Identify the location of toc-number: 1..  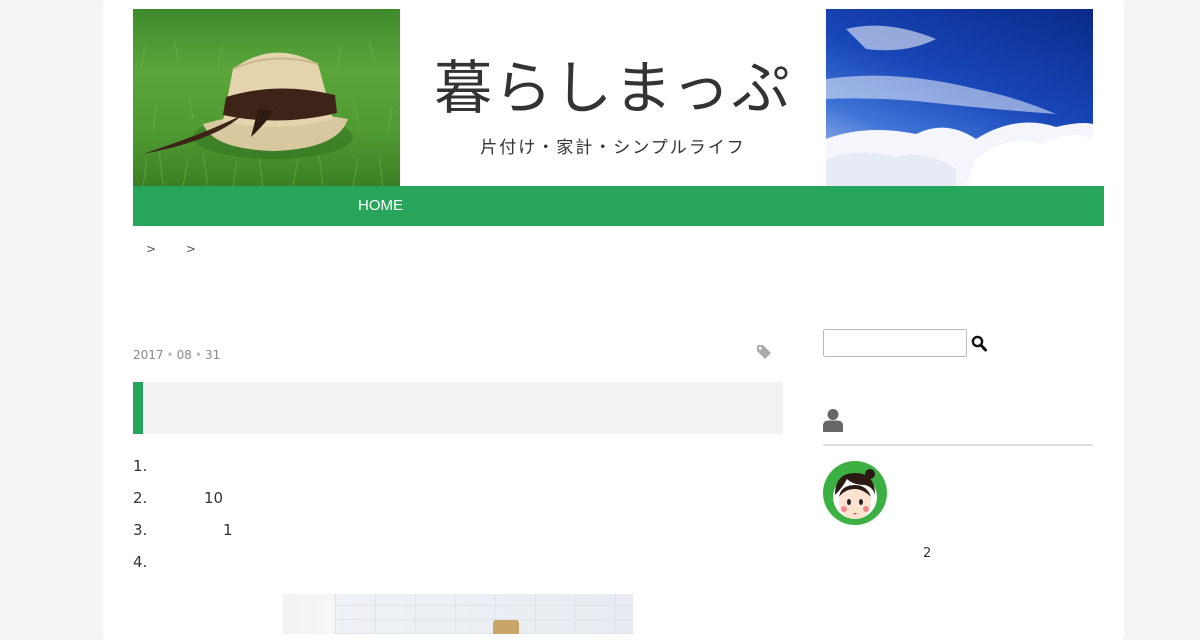
(140, 466).